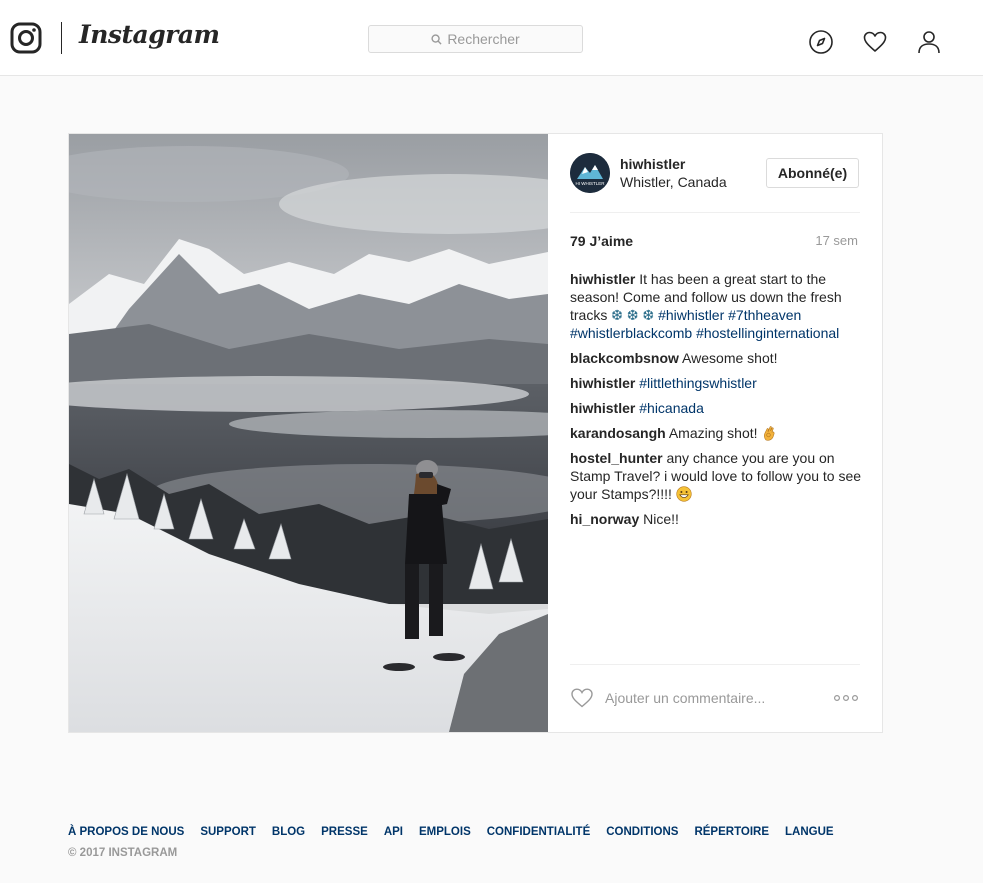 The height and width of the screenshot is (883, 983). I want to click on comment-text: Awesome shot!, so click(730, 358).